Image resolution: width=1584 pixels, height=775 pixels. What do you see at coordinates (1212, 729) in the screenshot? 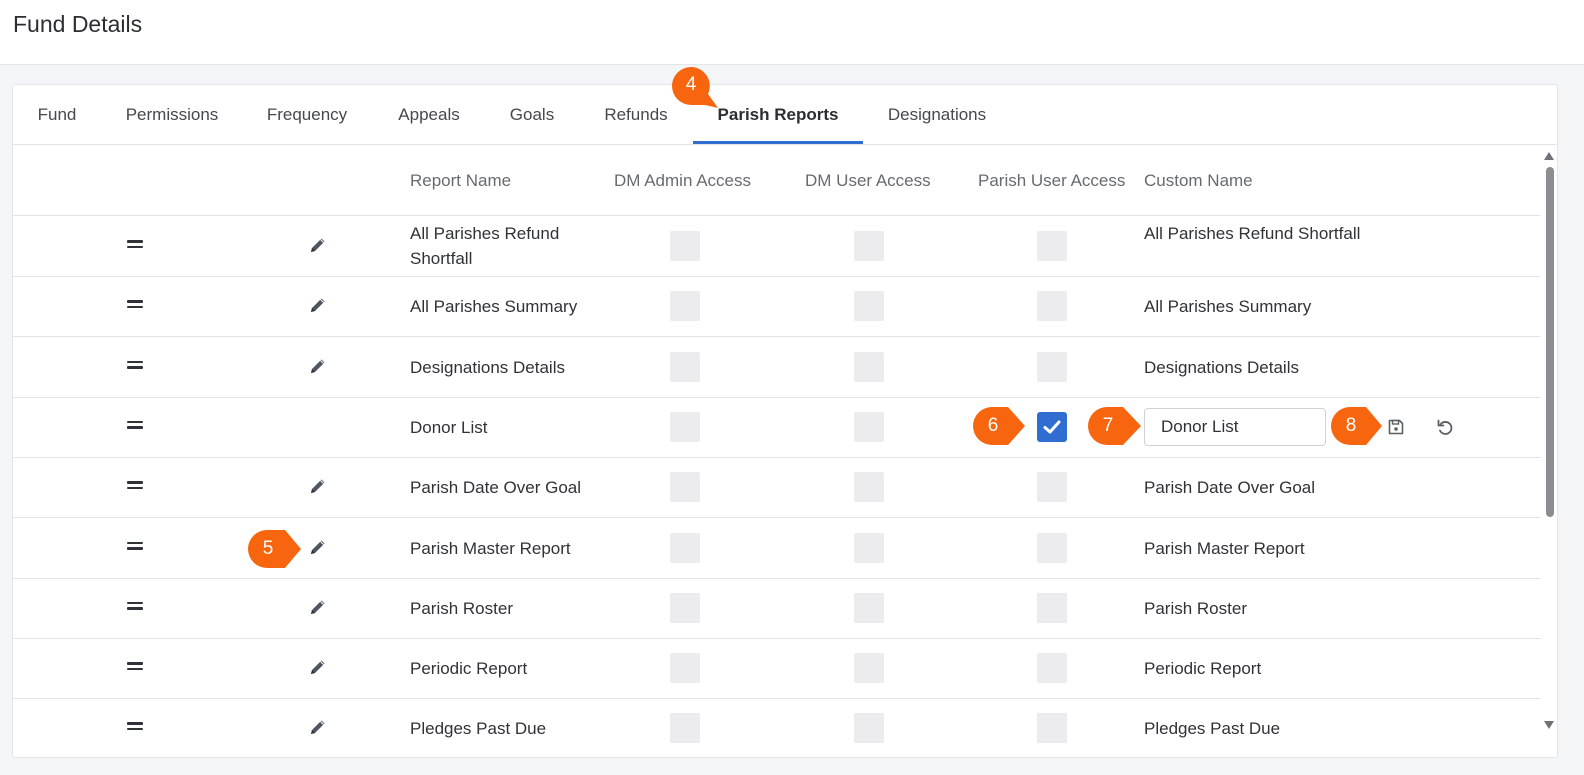
I see `custom-name: Pledges Past Due` at bounding box center [1212, 729].